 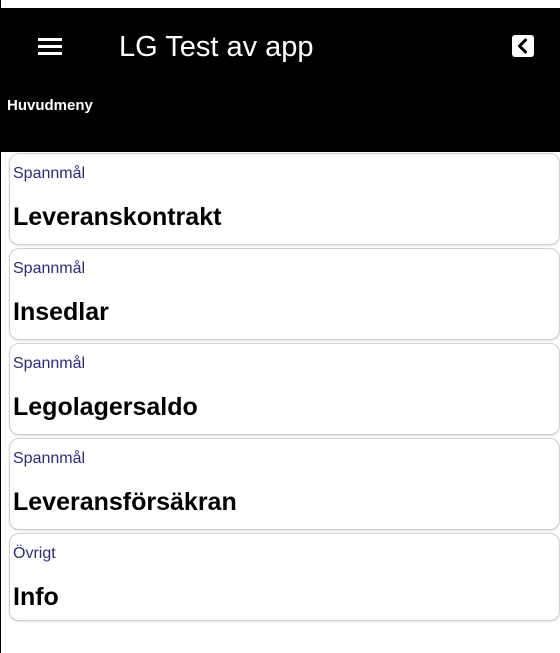 I want to click on menu-item-insedlar: Spannmål Insedlar, so click(x=284, y=294).